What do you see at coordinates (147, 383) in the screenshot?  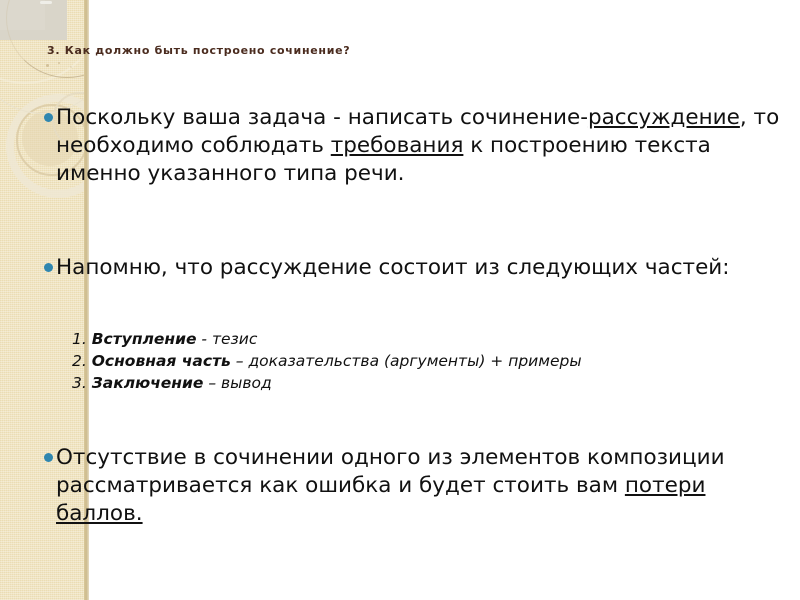 I see `list-item-term: Заключение` at bounding box center [147, 383].